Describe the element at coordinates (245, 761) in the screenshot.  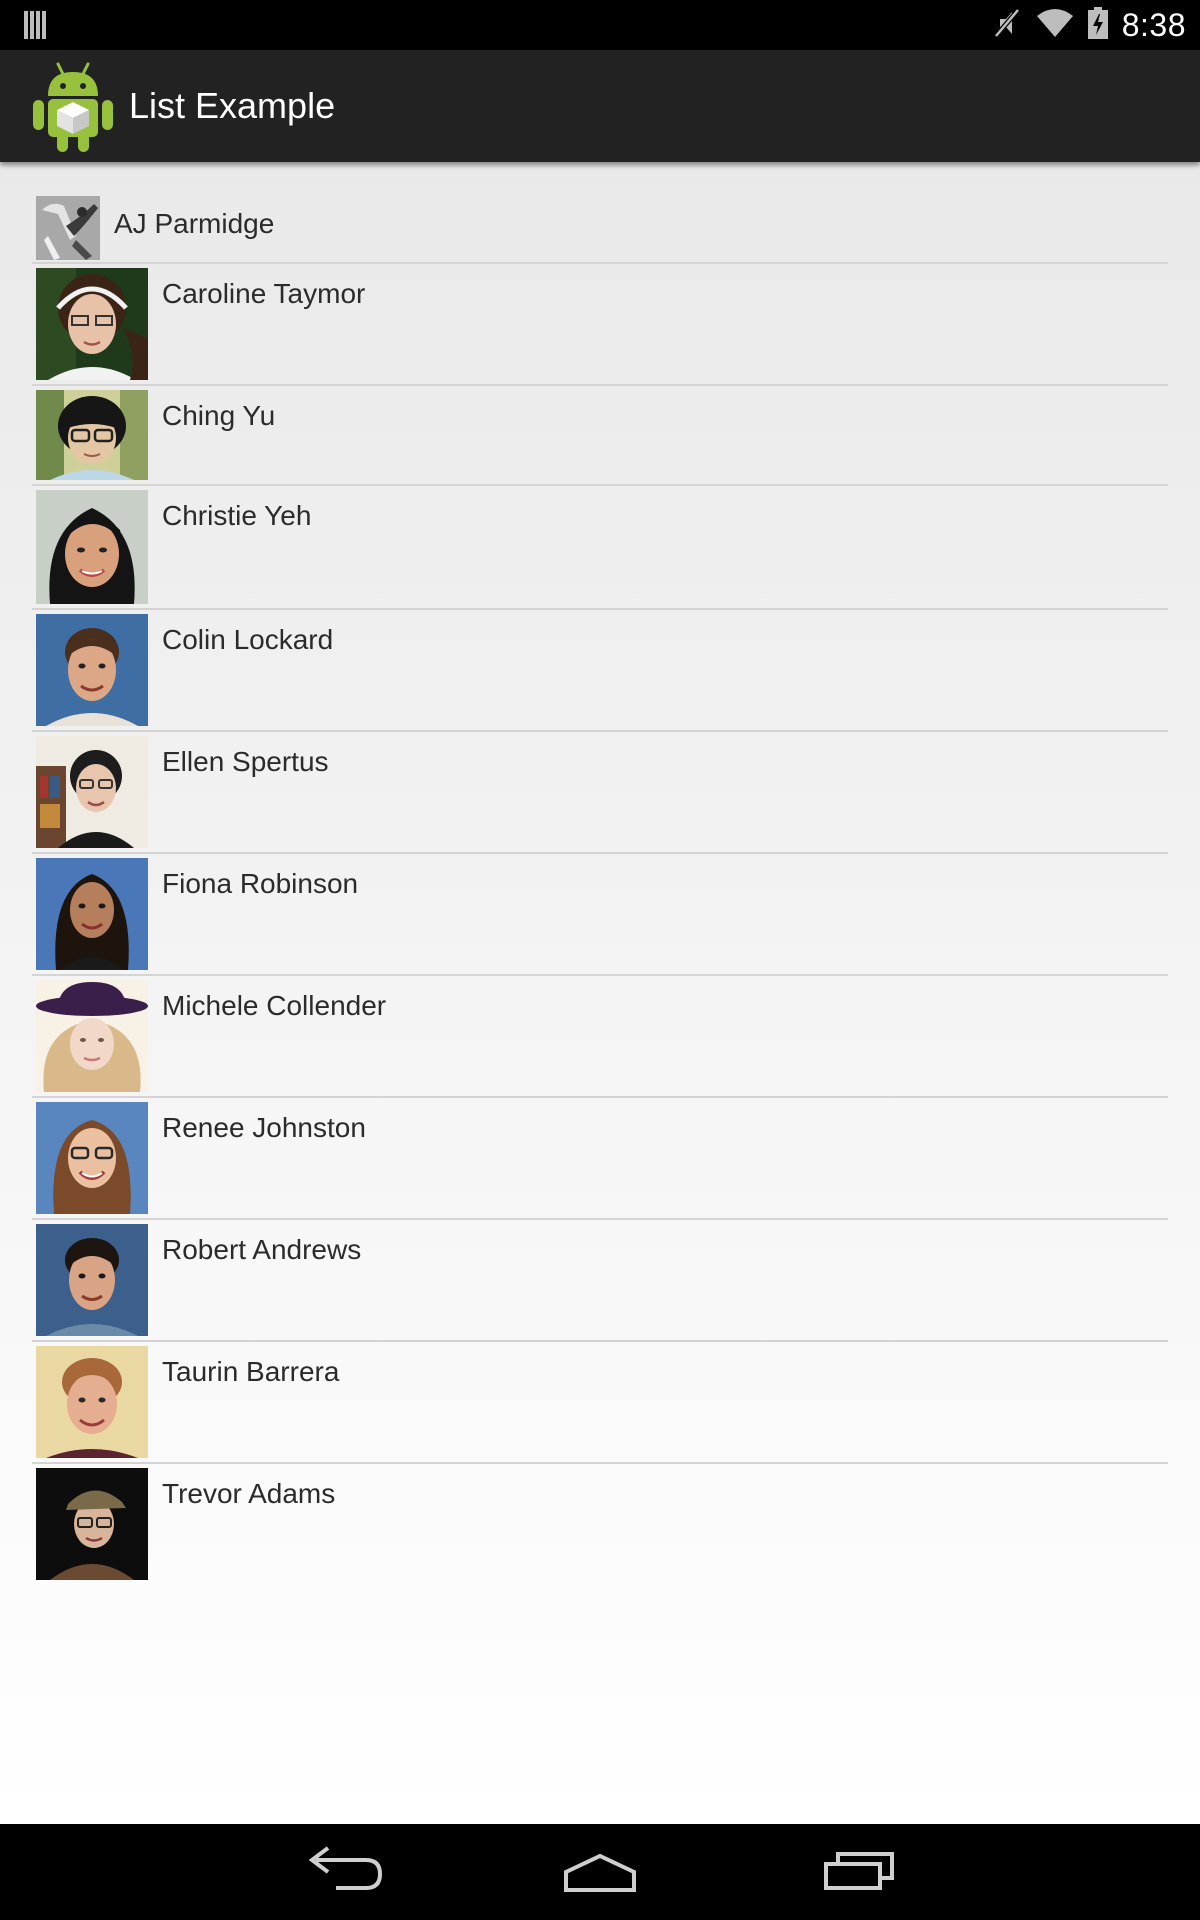
I see `contact-name: Ellen Spertus` at that location.